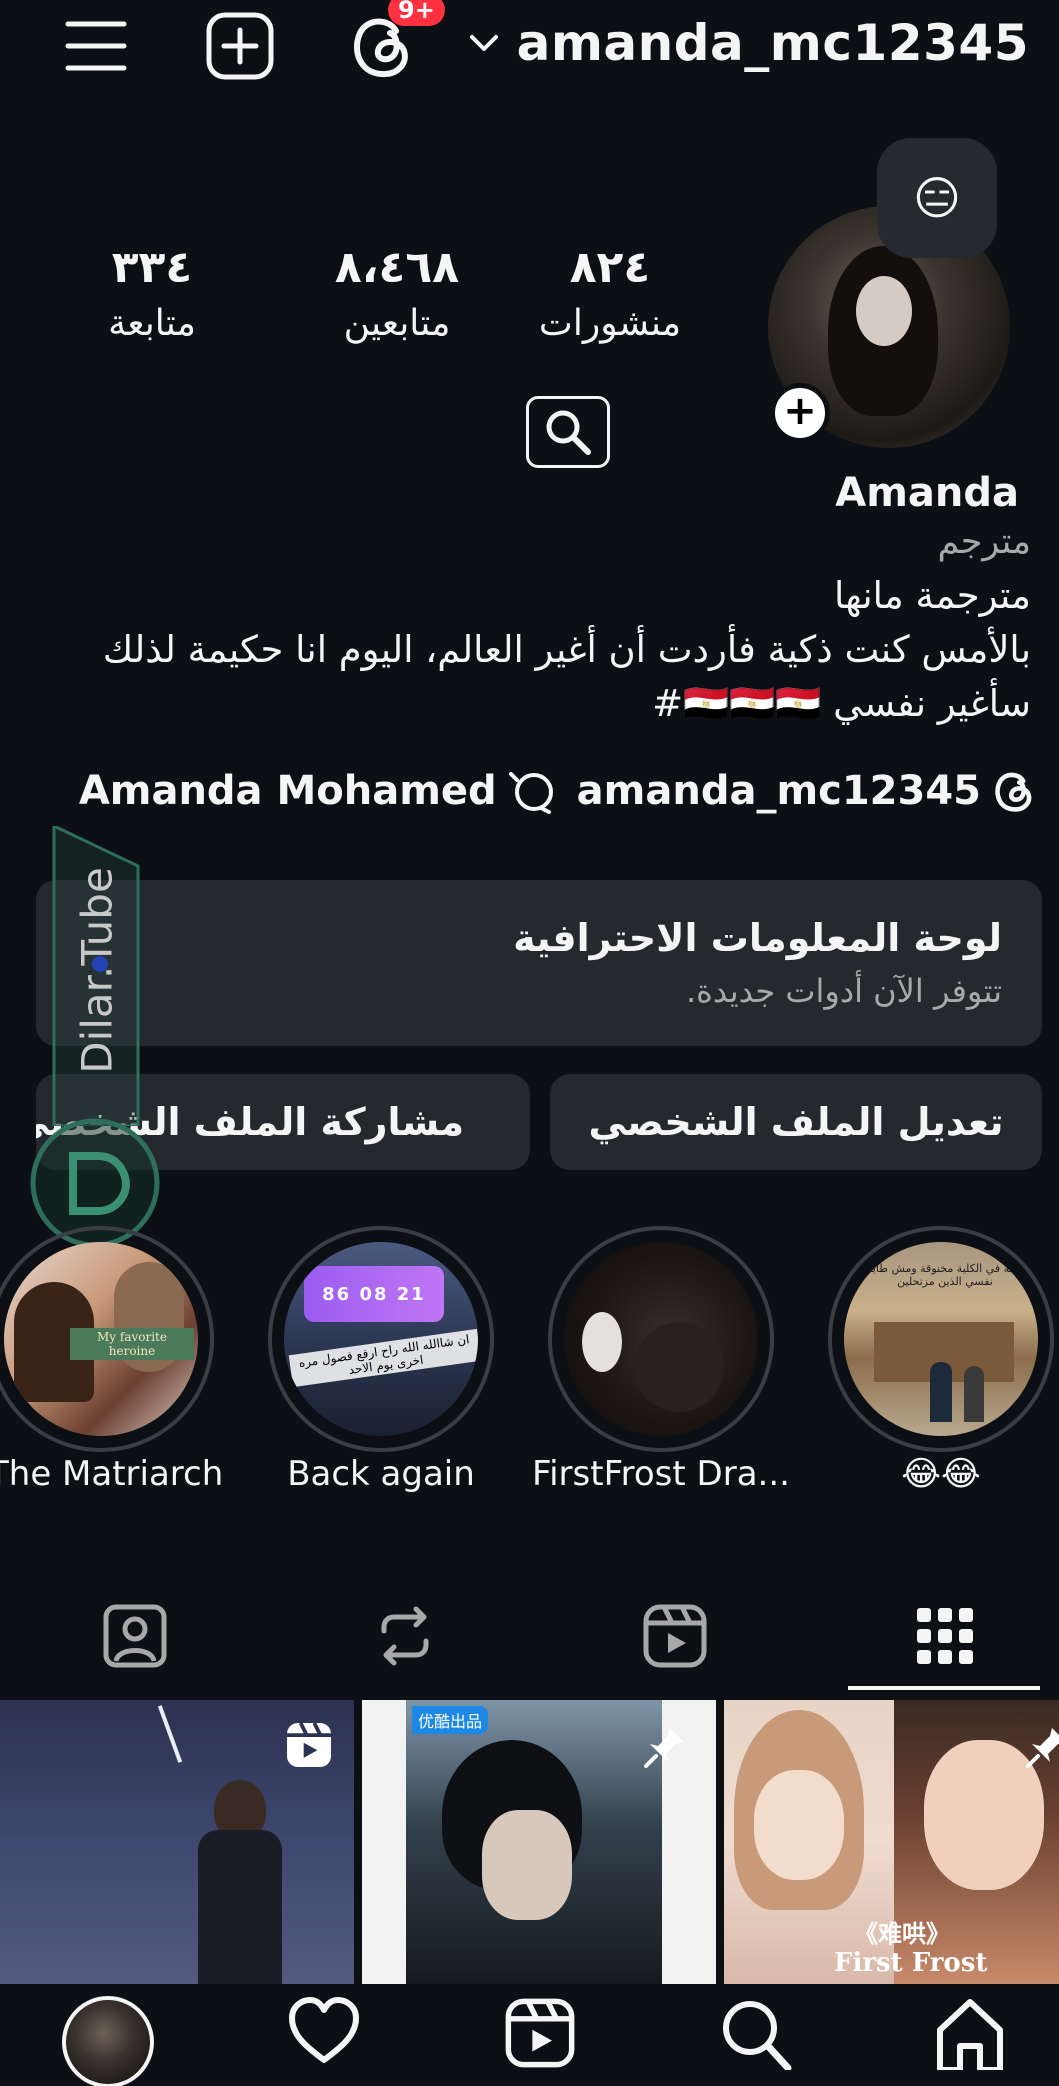 The width and height of the screenshot is (1059, 2086). I want to click on add-story-button: +, so click(800, 413).